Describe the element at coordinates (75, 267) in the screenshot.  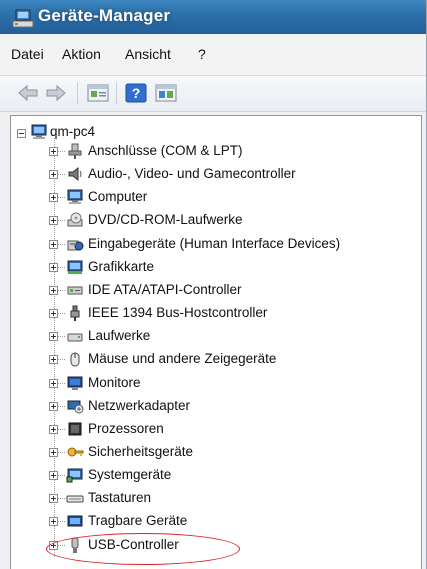
I see `display-adapter-icon` at that location.